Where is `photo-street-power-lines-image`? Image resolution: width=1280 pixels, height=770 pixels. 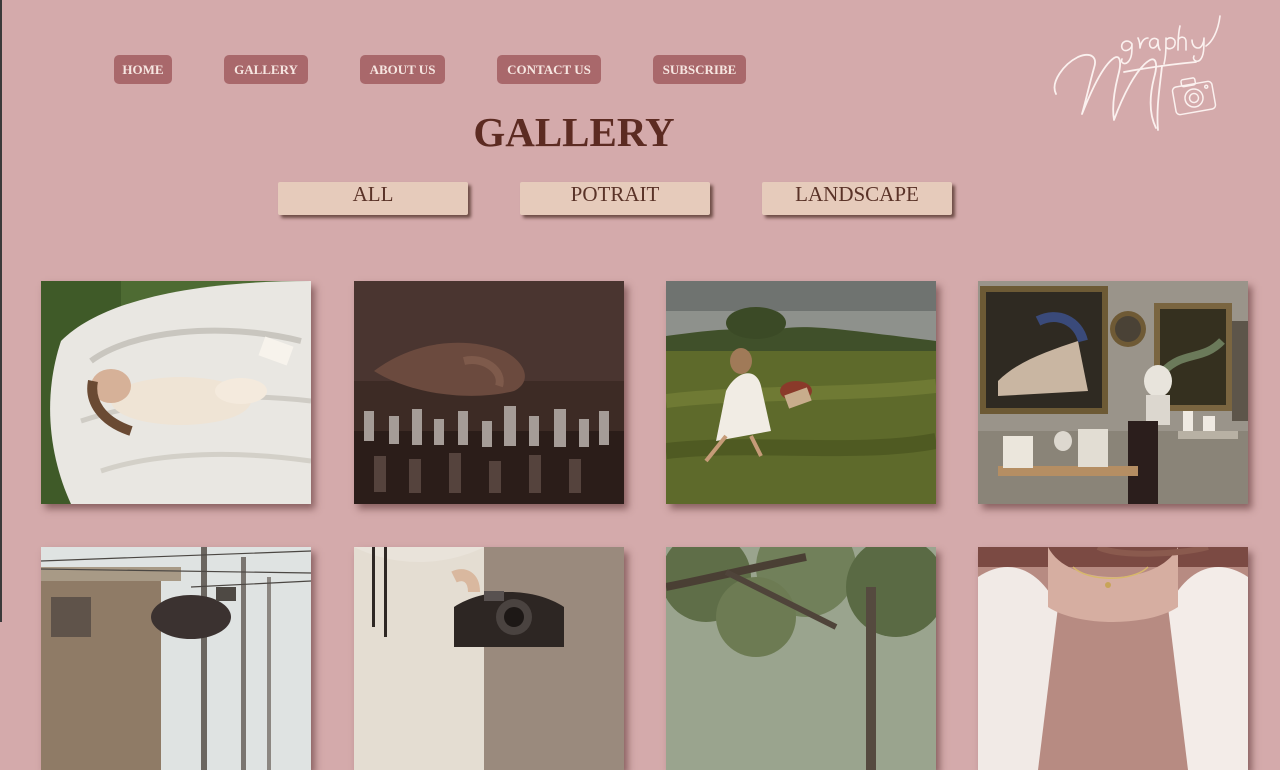
photo-street-power-lines-image is located at coordinates (176, 658).